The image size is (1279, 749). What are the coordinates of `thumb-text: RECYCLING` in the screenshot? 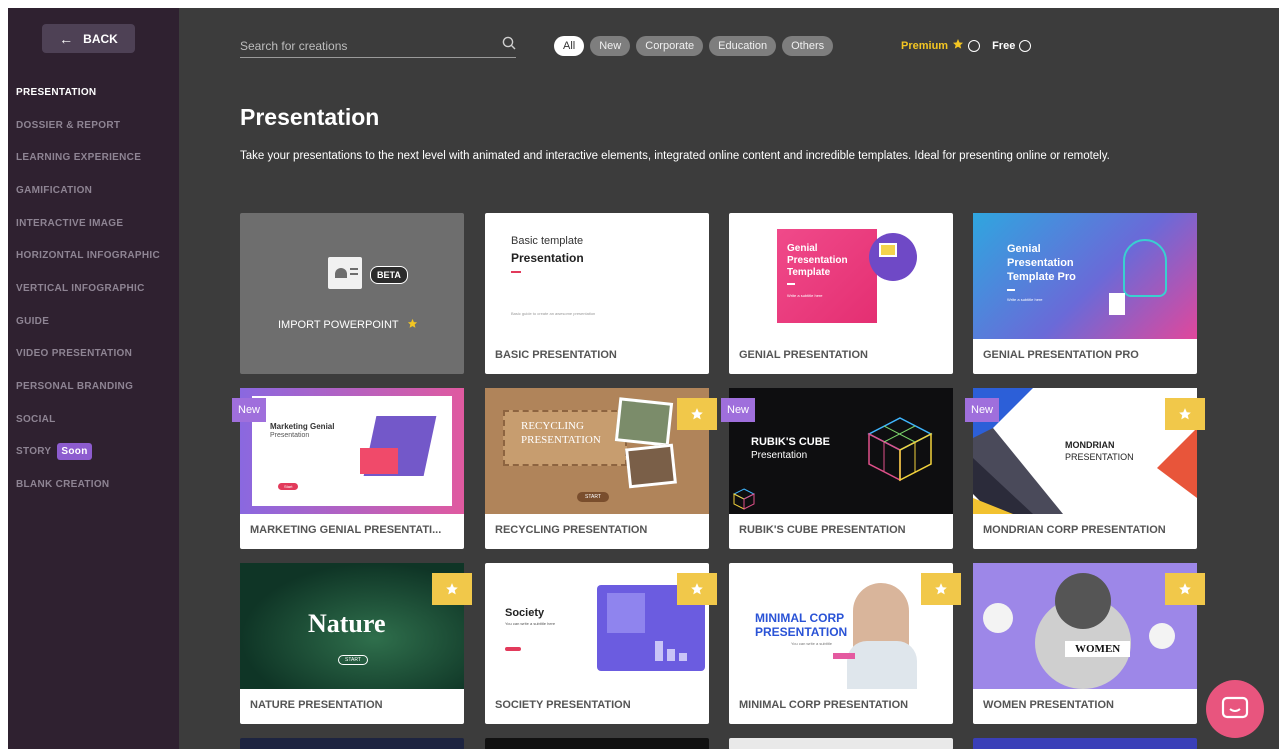 It's located at (552, 426).